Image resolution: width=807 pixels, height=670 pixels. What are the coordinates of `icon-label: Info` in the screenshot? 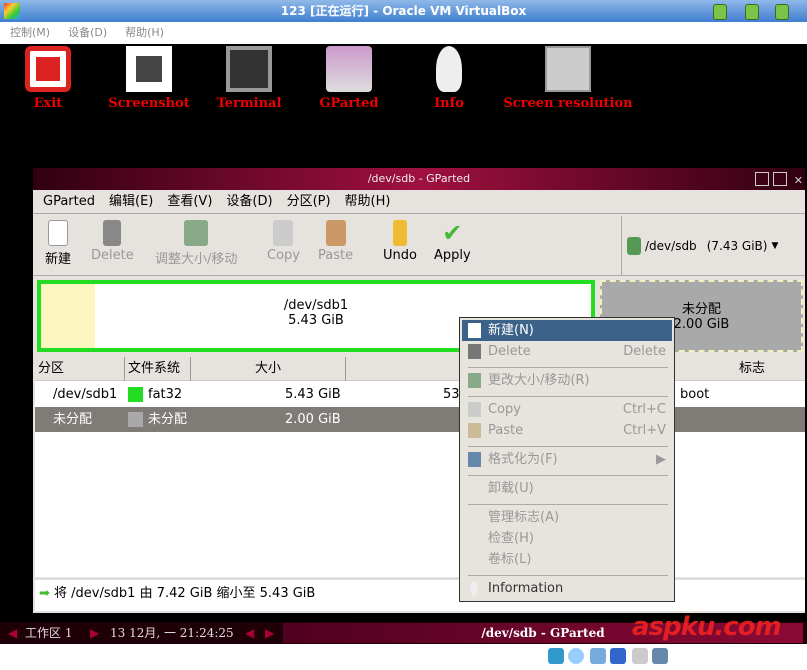 It's located at (449, 103).